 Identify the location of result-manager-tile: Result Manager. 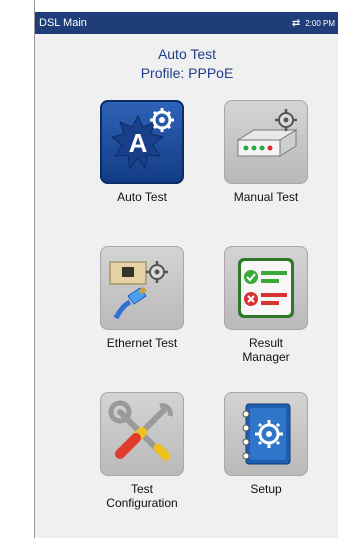
(266, 305).